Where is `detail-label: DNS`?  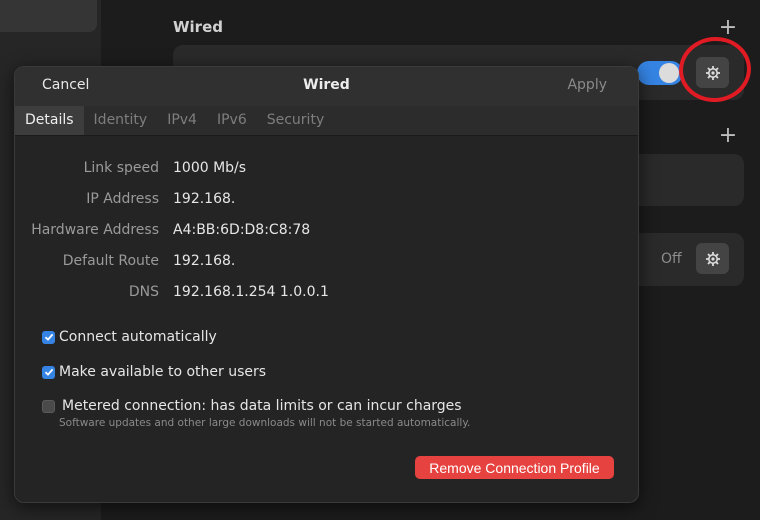 detail-label: DNS is located at coordinates (143, 292).